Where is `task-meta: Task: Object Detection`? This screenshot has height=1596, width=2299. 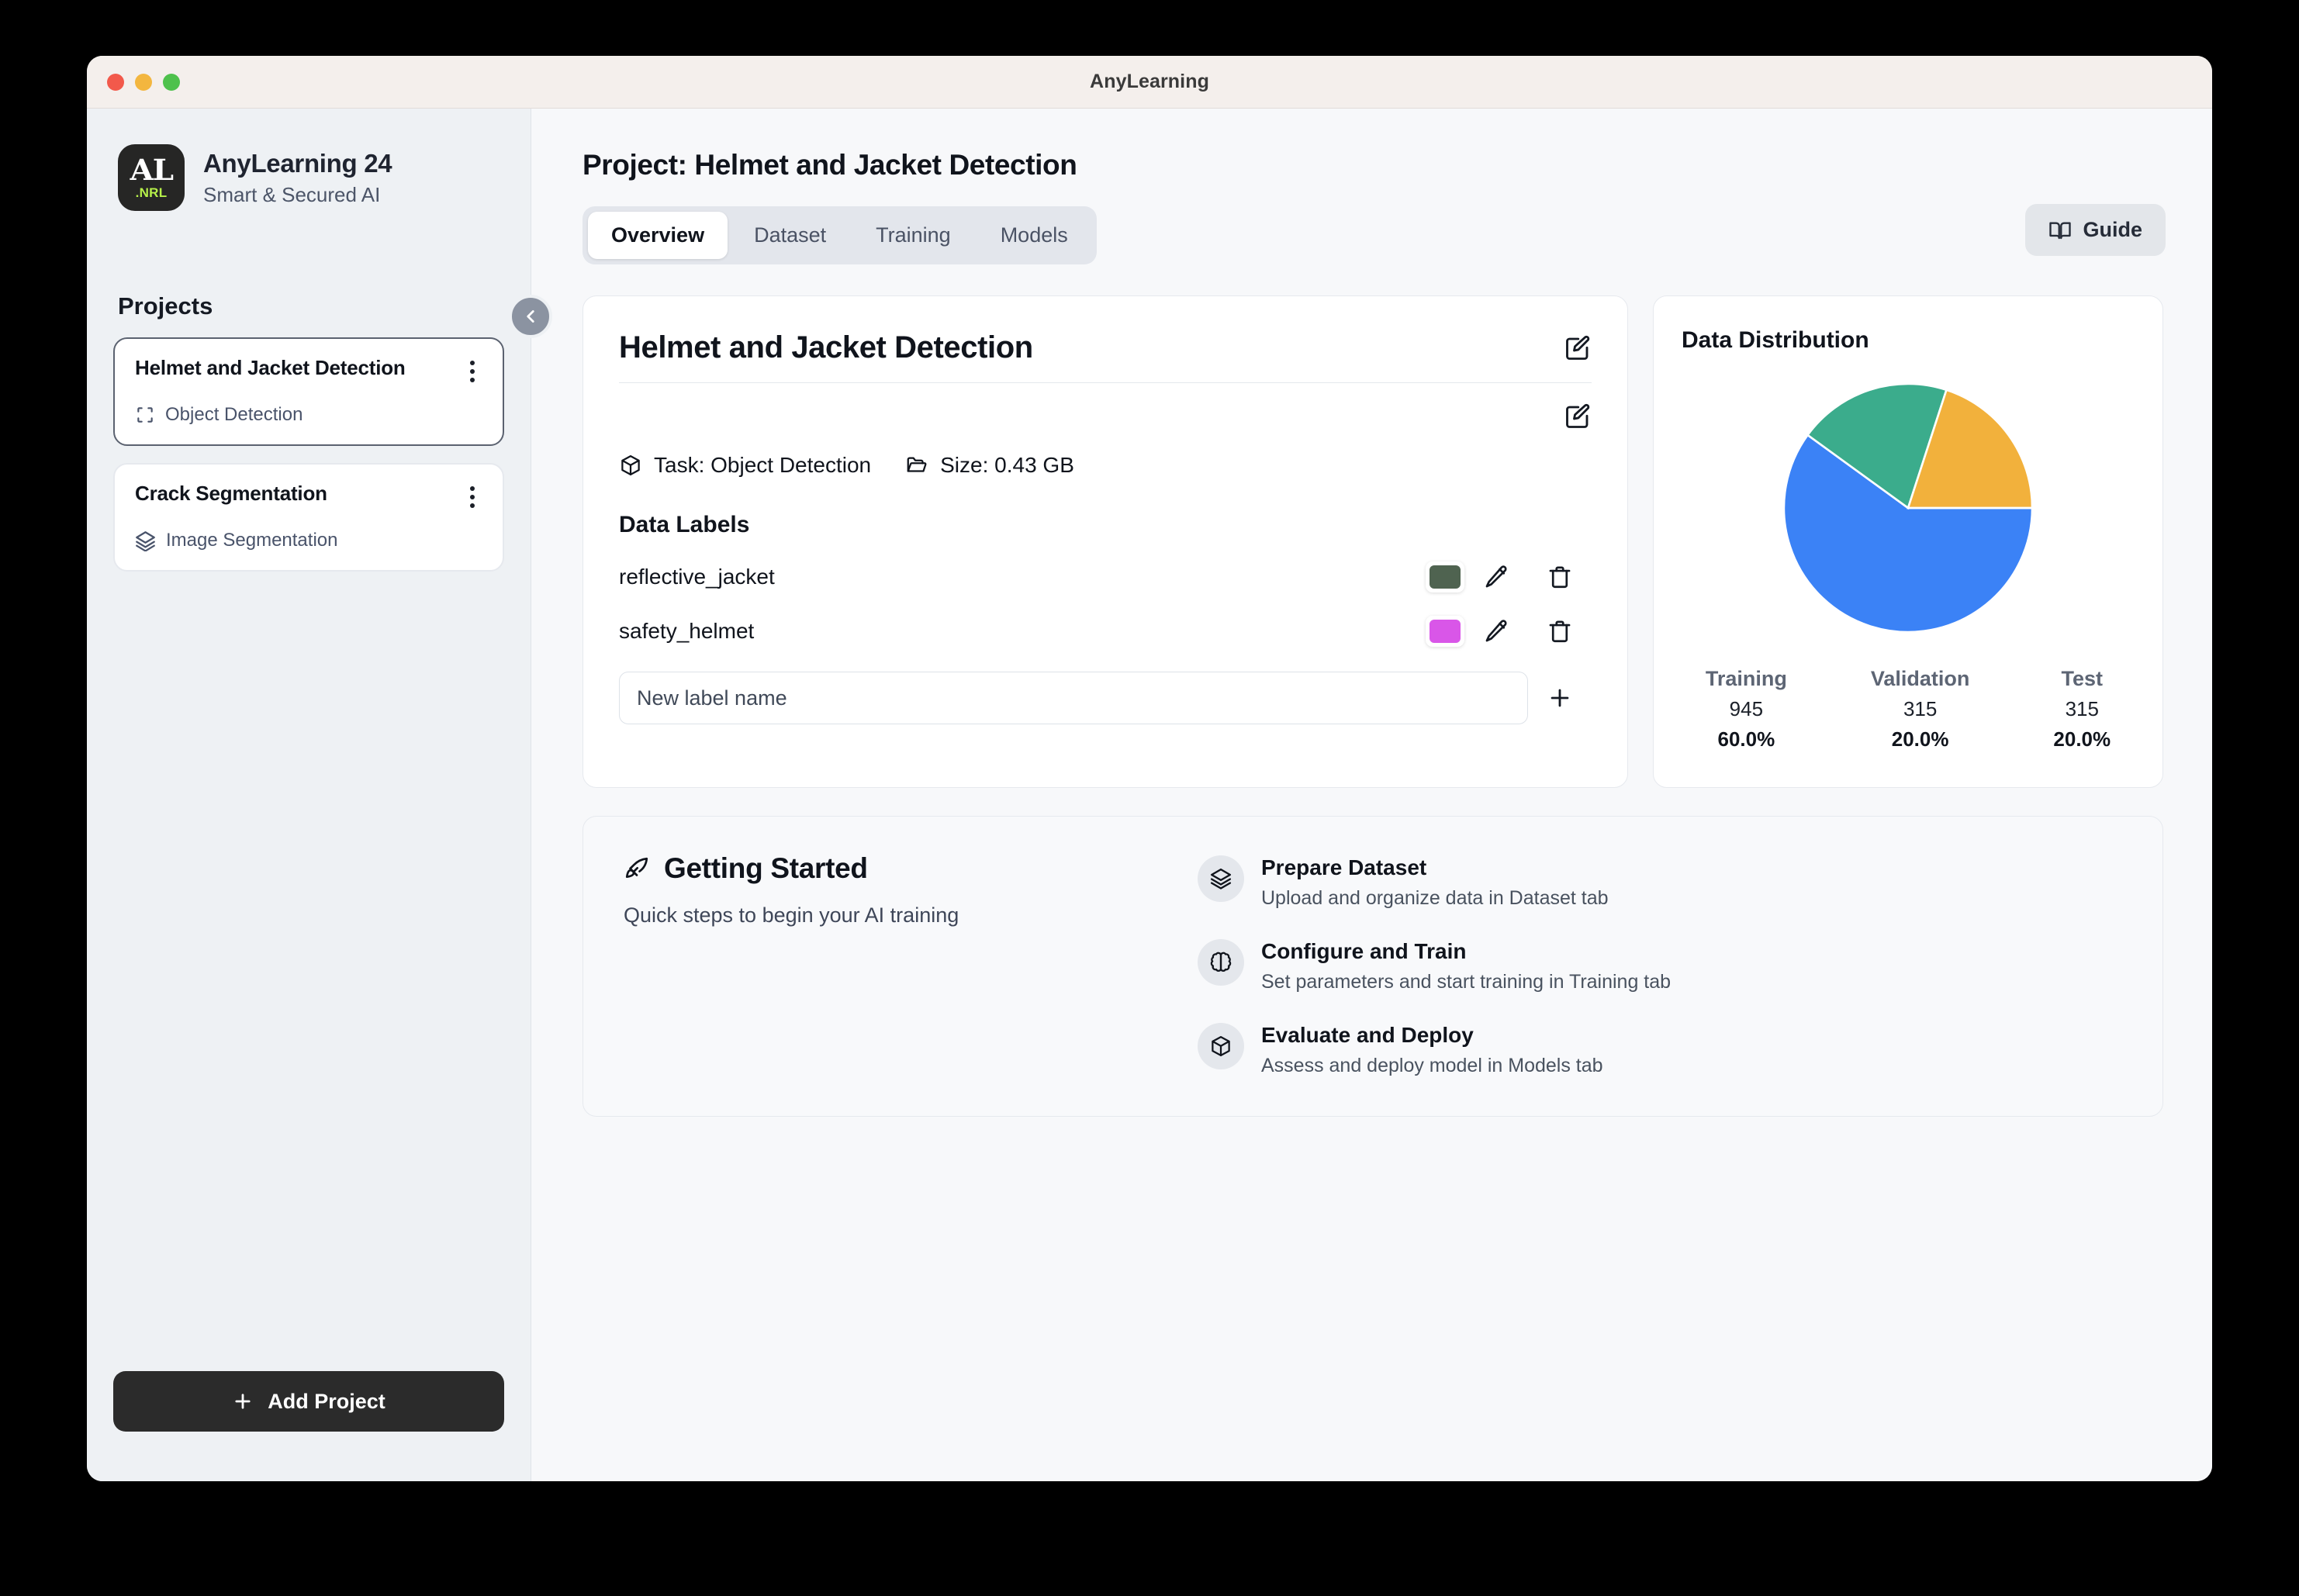
task-meta: Task: Object Detection is located at coordinates (745, 465).